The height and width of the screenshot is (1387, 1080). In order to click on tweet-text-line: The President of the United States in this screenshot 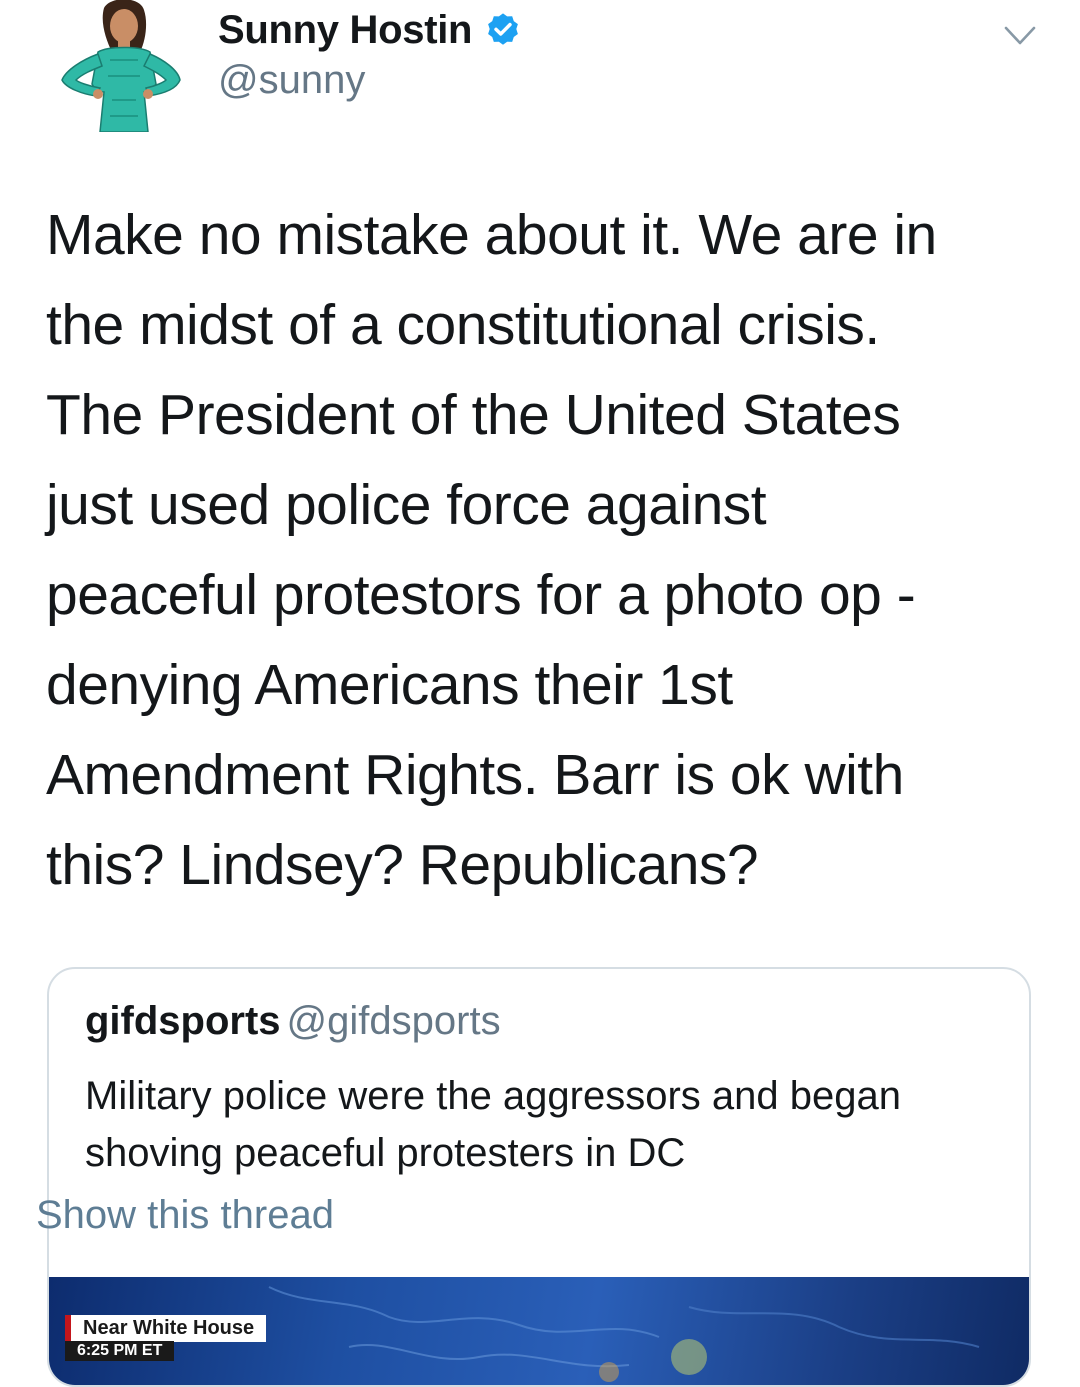, I will do `click(473, 415)`.